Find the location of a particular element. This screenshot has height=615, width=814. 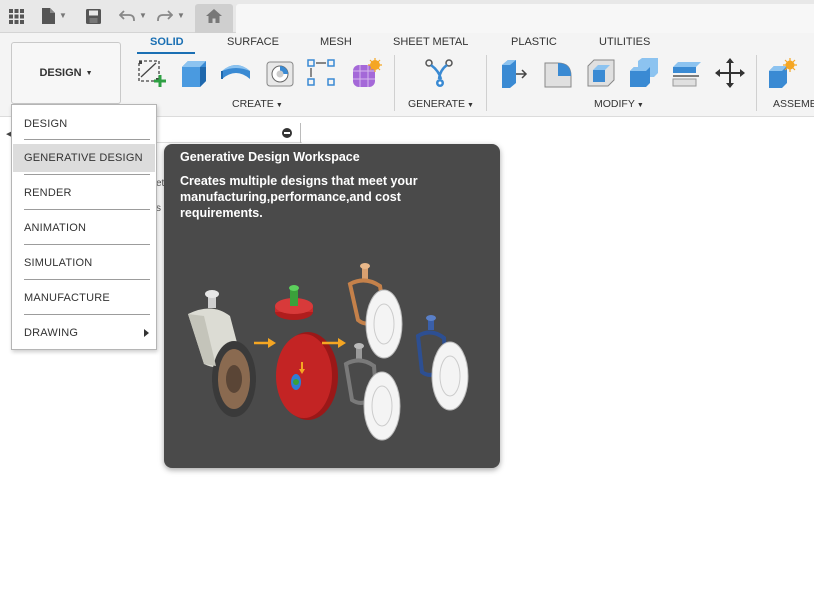

workspace-switcher-button: DESIGN ▼ is located at coordinates (66, 73).